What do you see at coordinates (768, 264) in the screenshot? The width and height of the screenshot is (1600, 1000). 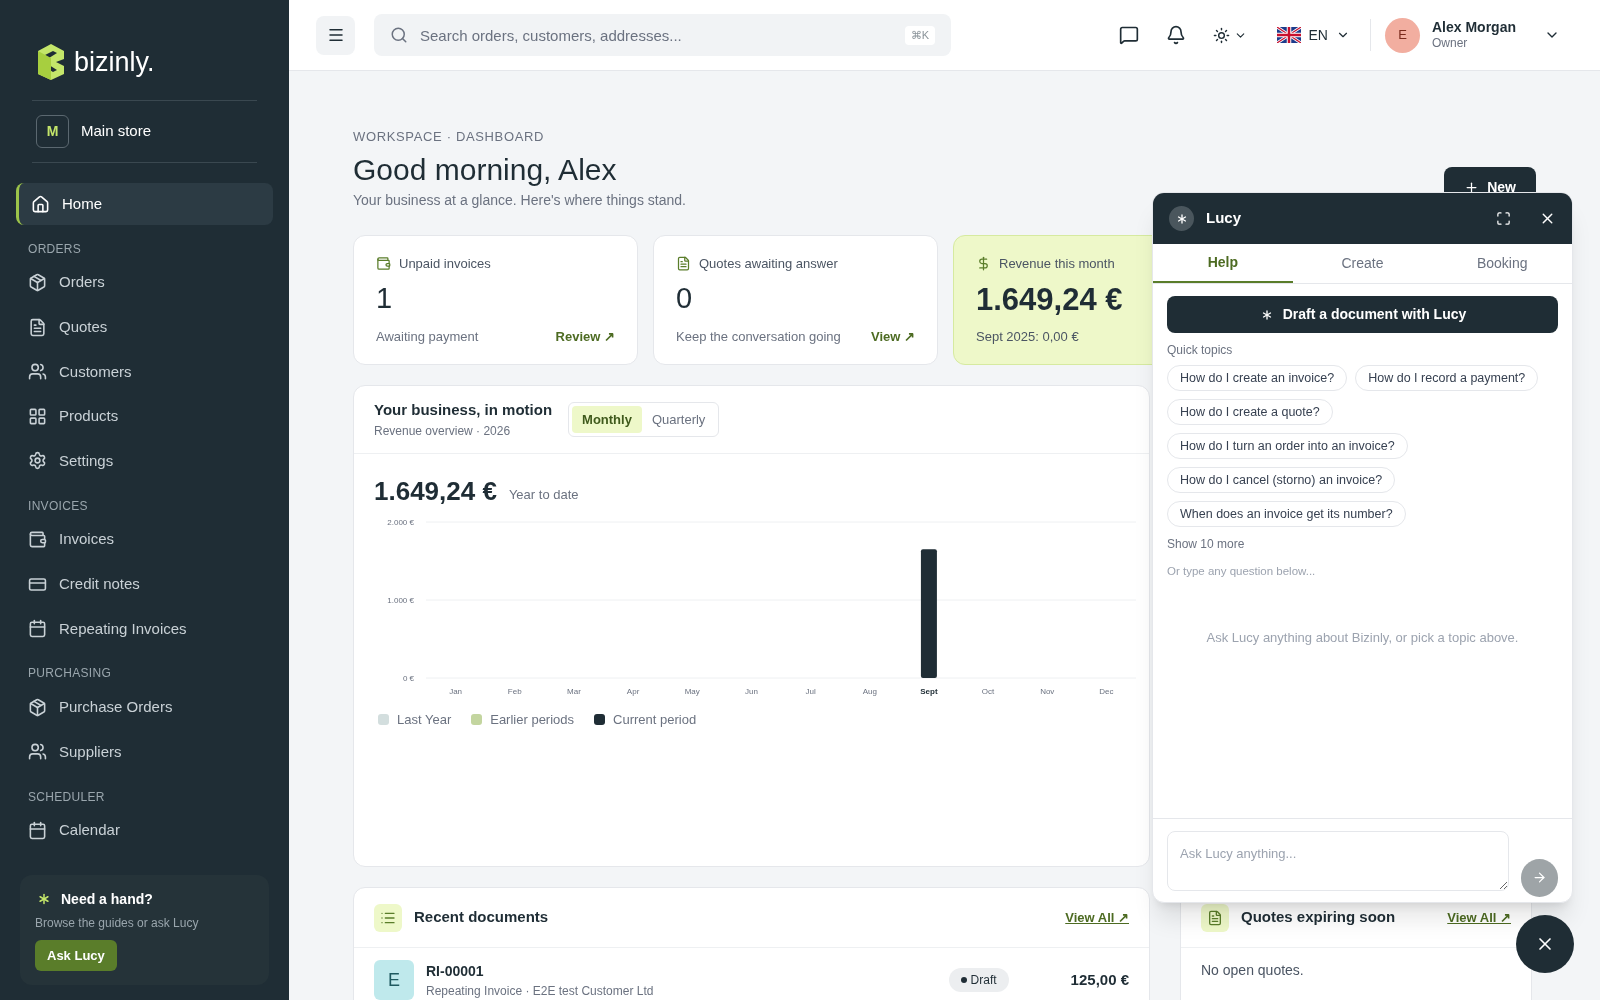 I see `stat-label: Quotes awaiting answer` at bounding box center [768, 264].